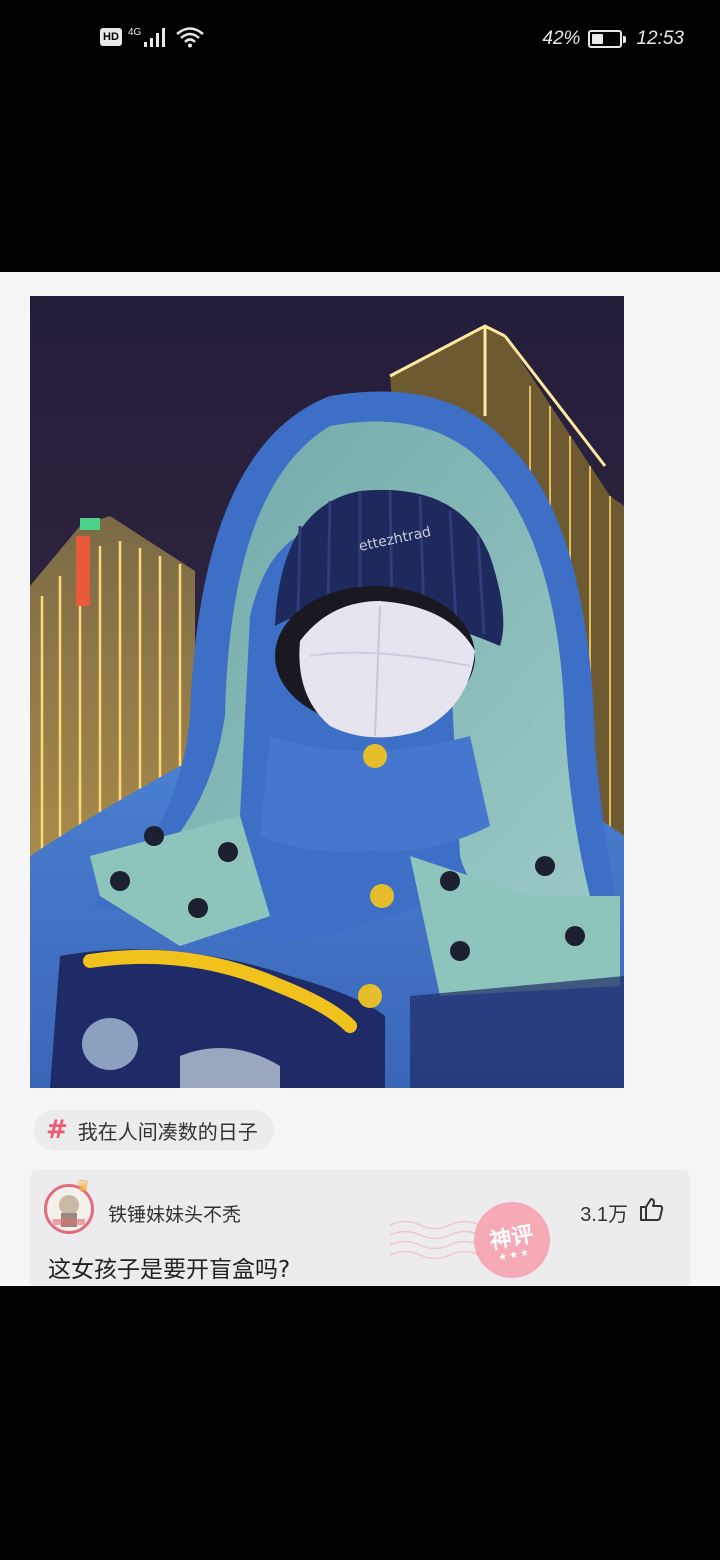 This screenshot has height=1560, width=720. Describe the element at coordinates (360, 42) in the screenshot. I see `status-bar: HD 4G 42% 12:53` at that location.